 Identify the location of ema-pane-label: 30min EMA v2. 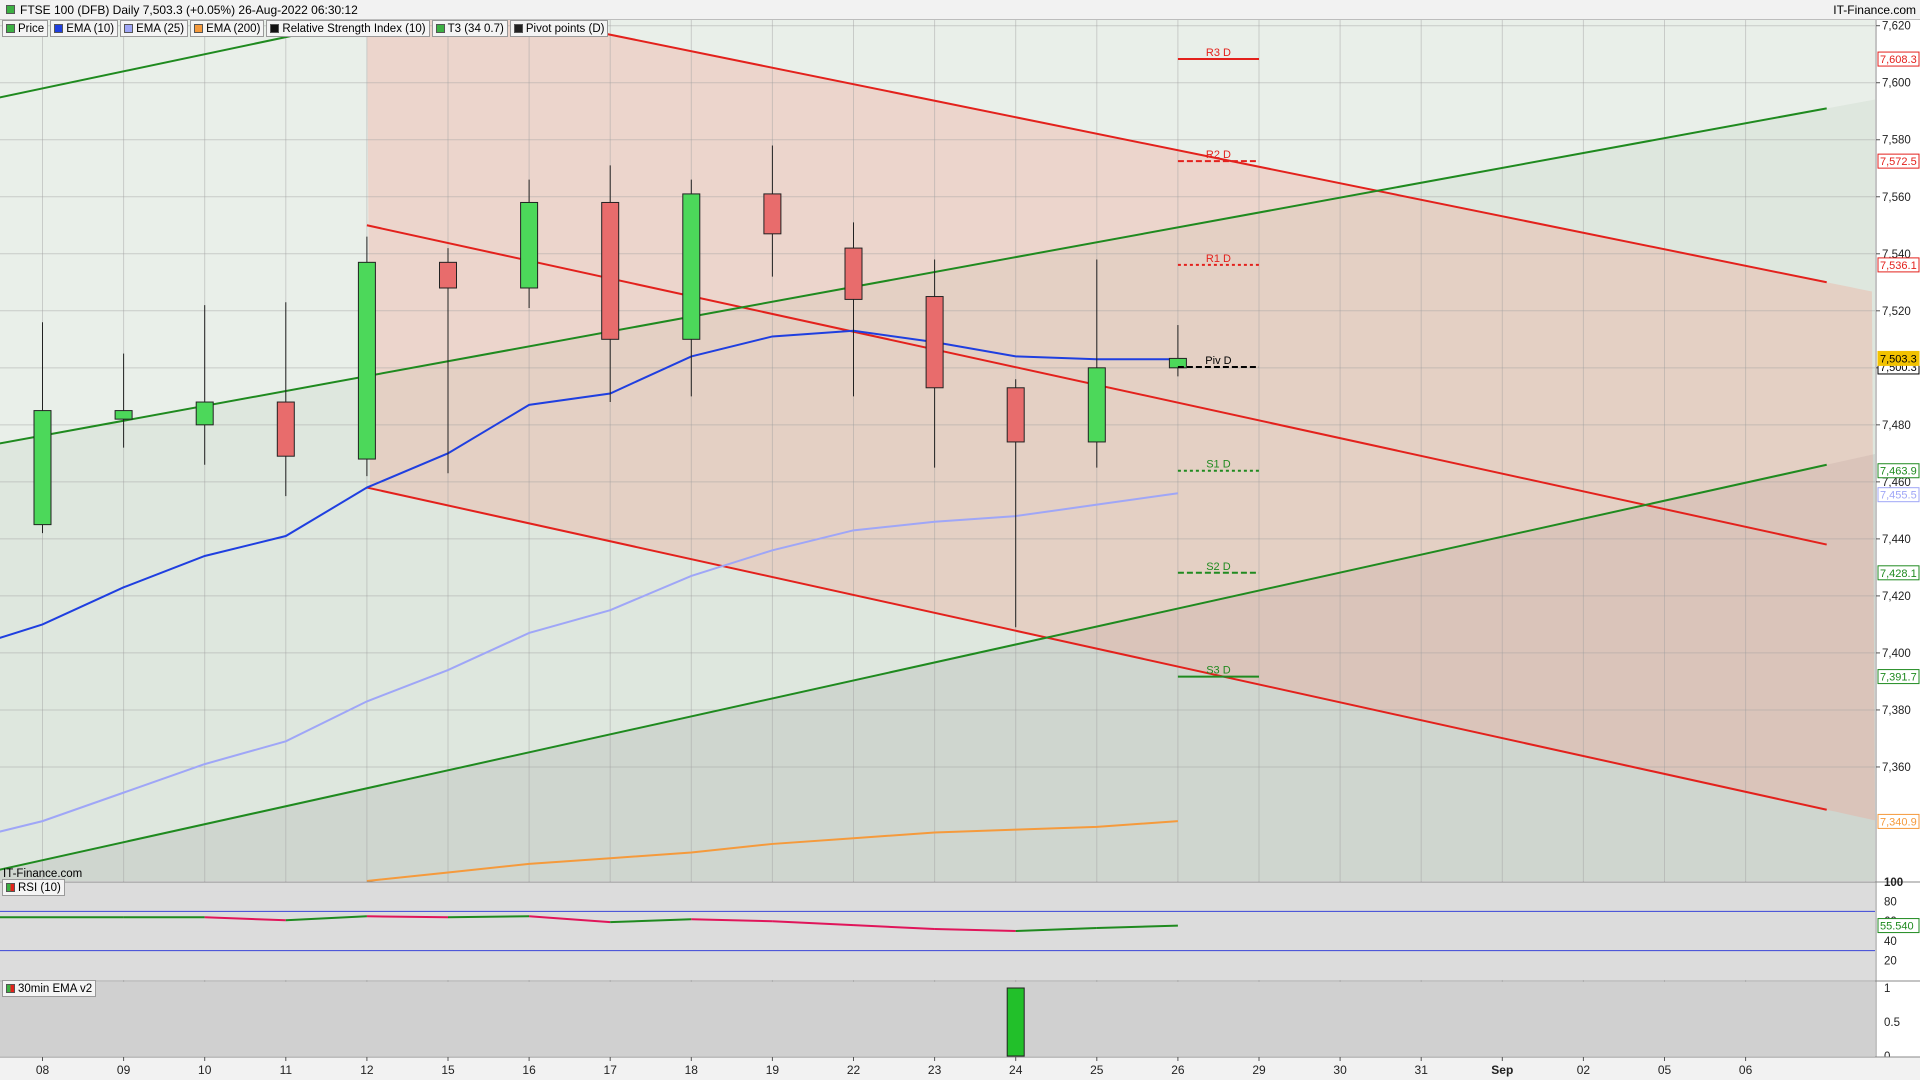
(49, 988).